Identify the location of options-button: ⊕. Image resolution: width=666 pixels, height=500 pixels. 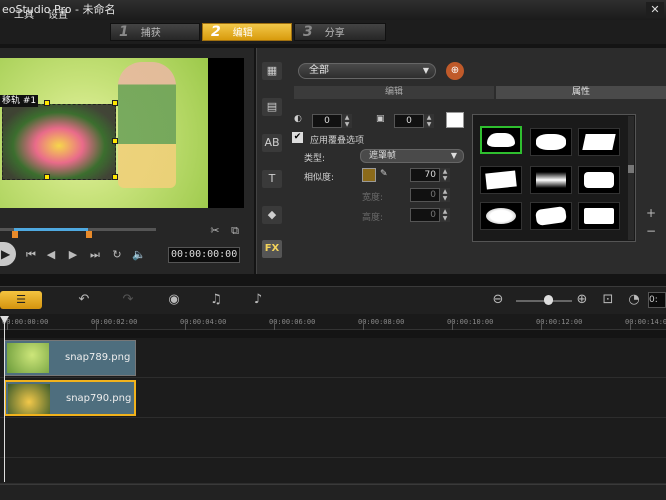
(455, 71).